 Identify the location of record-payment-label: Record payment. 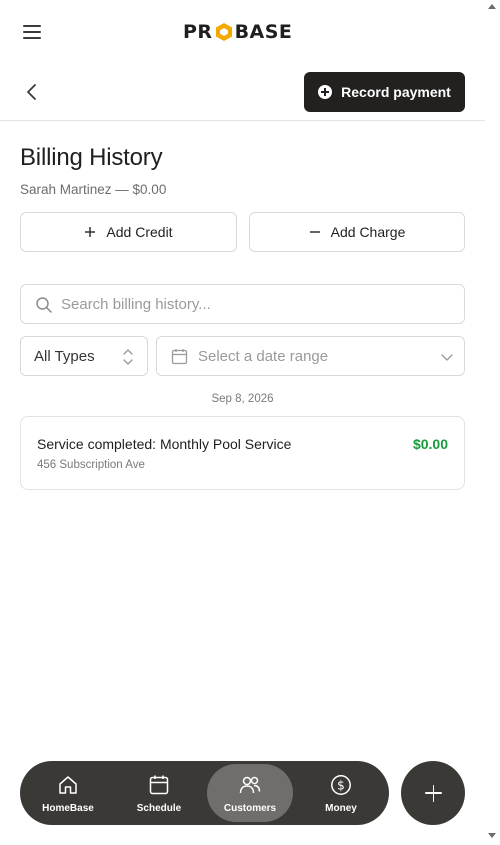
(396, 92).